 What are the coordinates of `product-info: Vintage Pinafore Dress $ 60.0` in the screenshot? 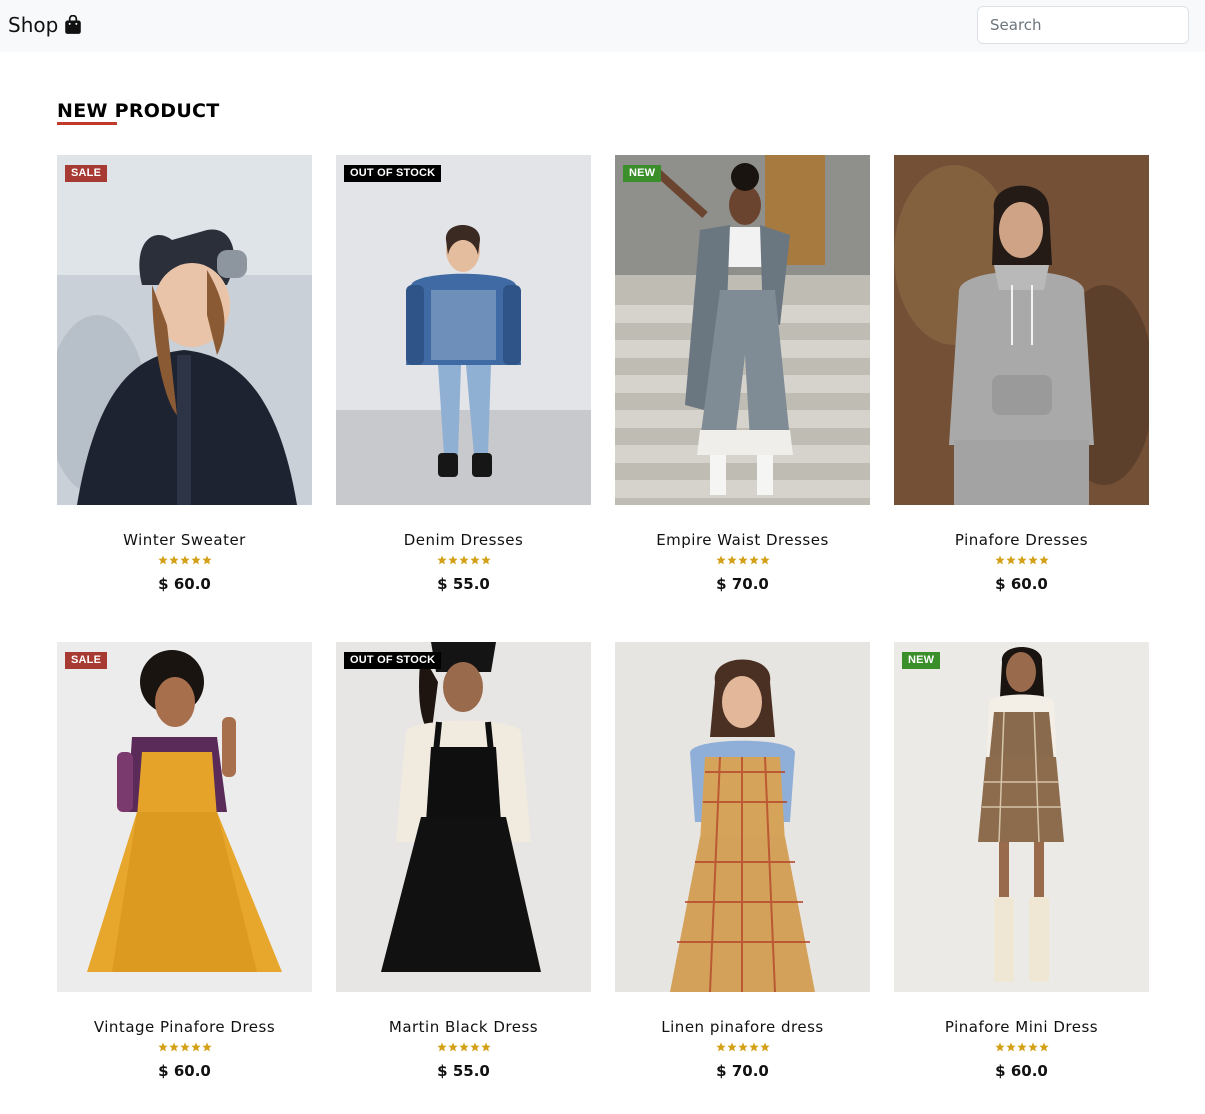 It's located at (184, 1049).